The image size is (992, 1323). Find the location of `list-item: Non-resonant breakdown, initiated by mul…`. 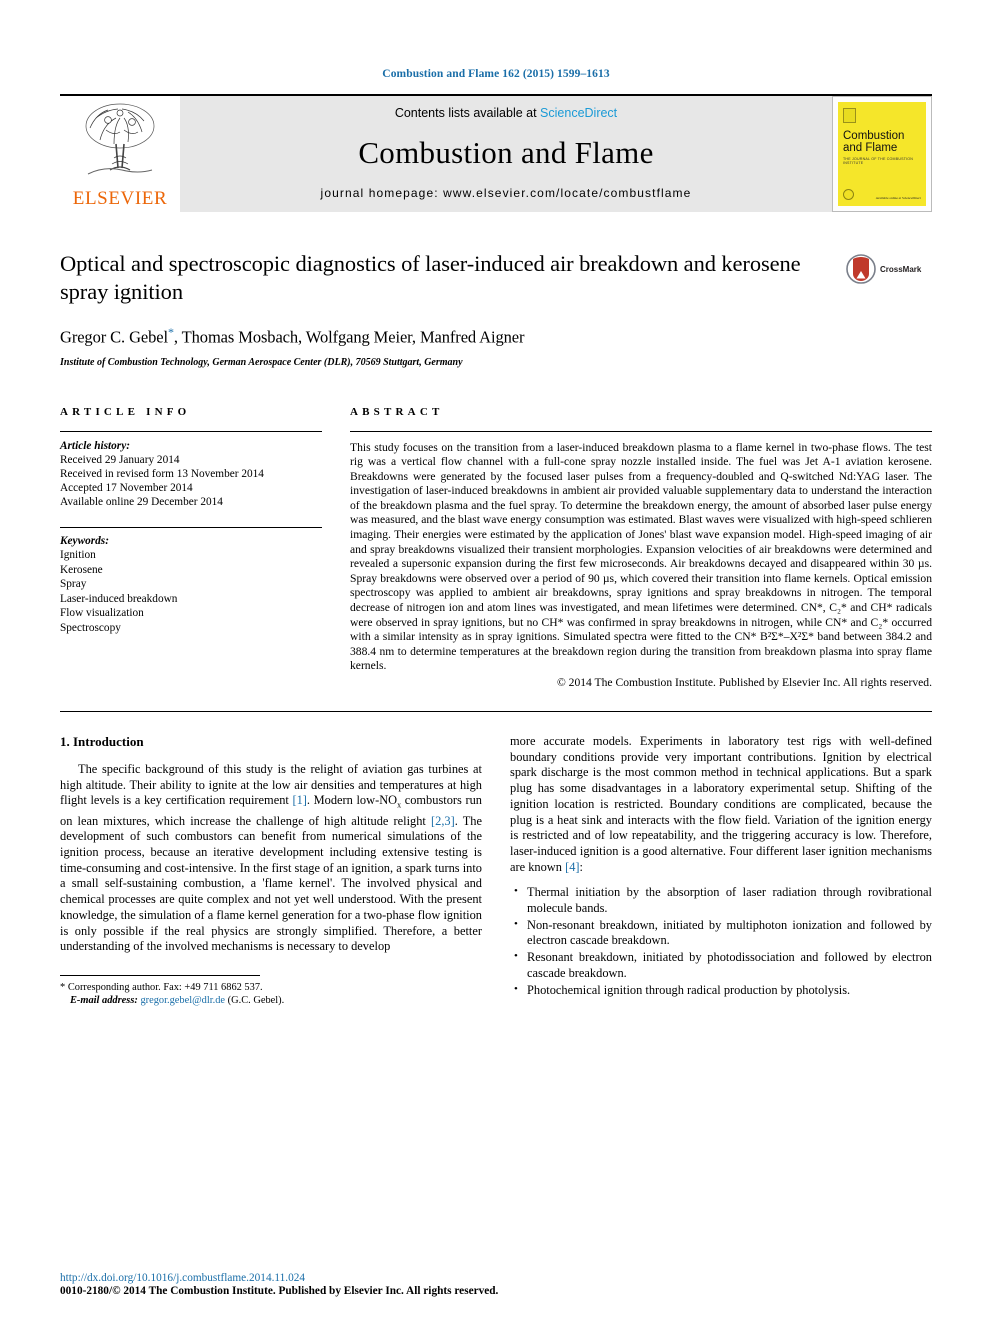

list-item: Non-resonant breakdown, initiated by mul… is located at coordinates (723, 933).